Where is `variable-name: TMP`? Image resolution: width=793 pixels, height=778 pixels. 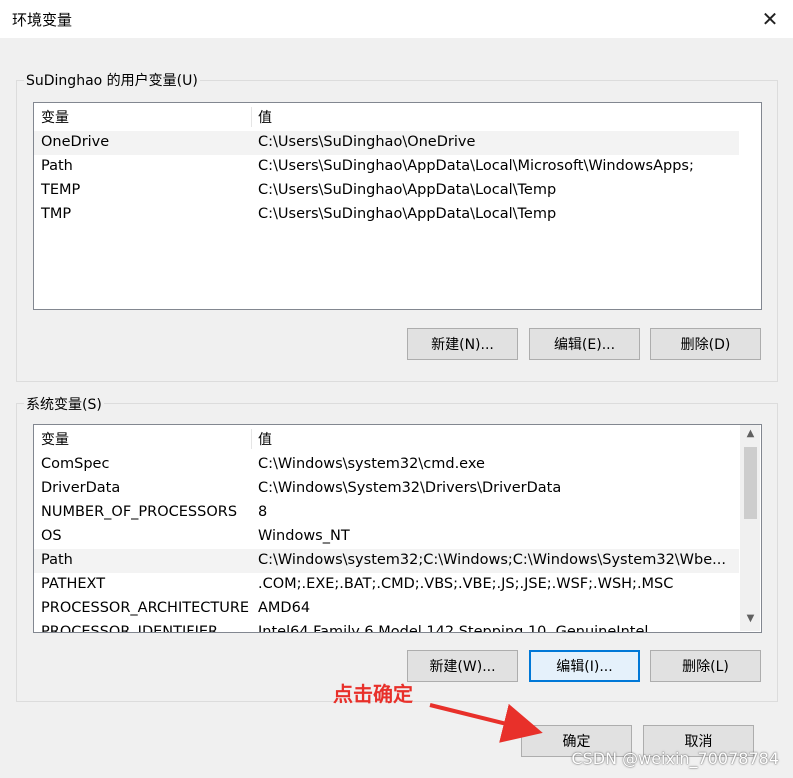 variable-name: TMP is located at coordinates (56, 214).